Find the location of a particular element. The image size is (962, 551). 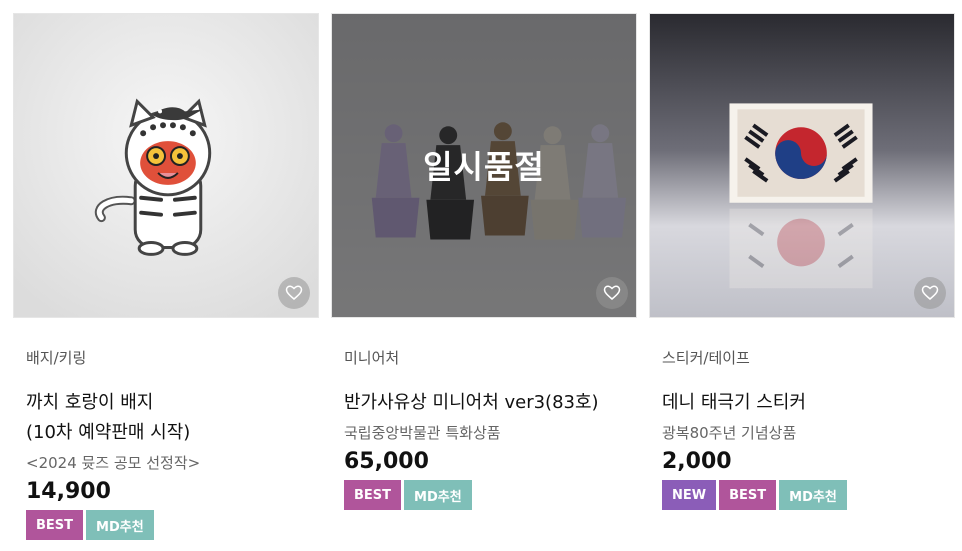

product-name: 데니 태극기 스티커 is located at coordinates (802, 403).